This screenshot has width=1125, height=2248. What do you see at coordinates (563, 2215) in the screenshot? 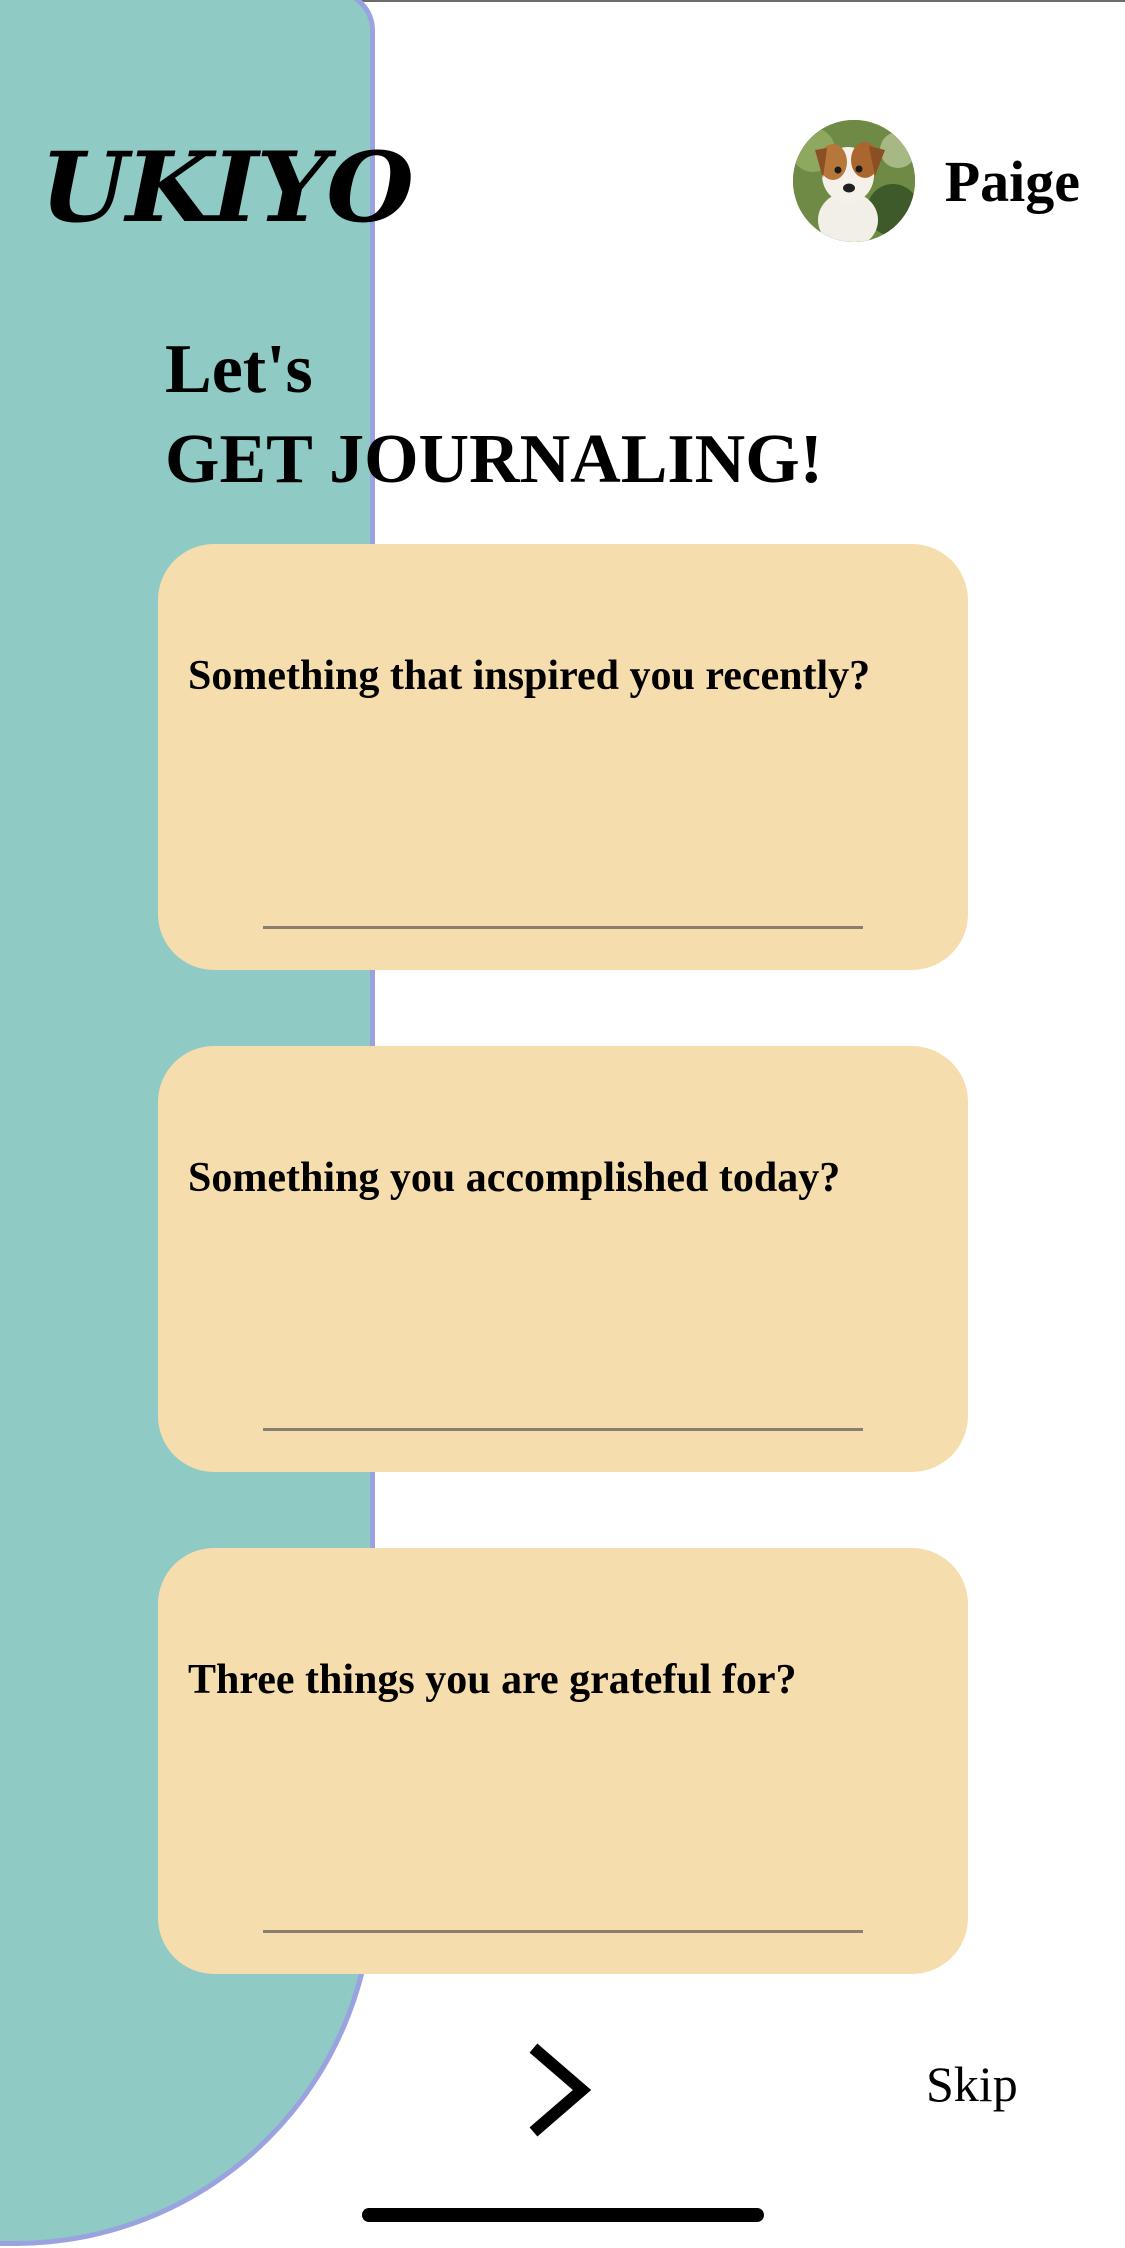
I see `home-indicator` at bounding box center [563, 2215].